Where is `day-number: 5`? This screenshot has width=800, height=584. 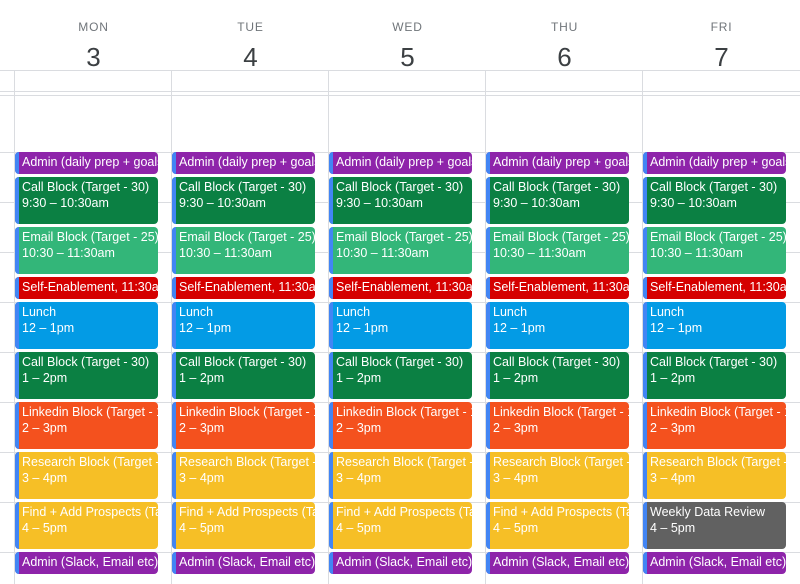
day-number: 5 is located at coordinates (407, 57).